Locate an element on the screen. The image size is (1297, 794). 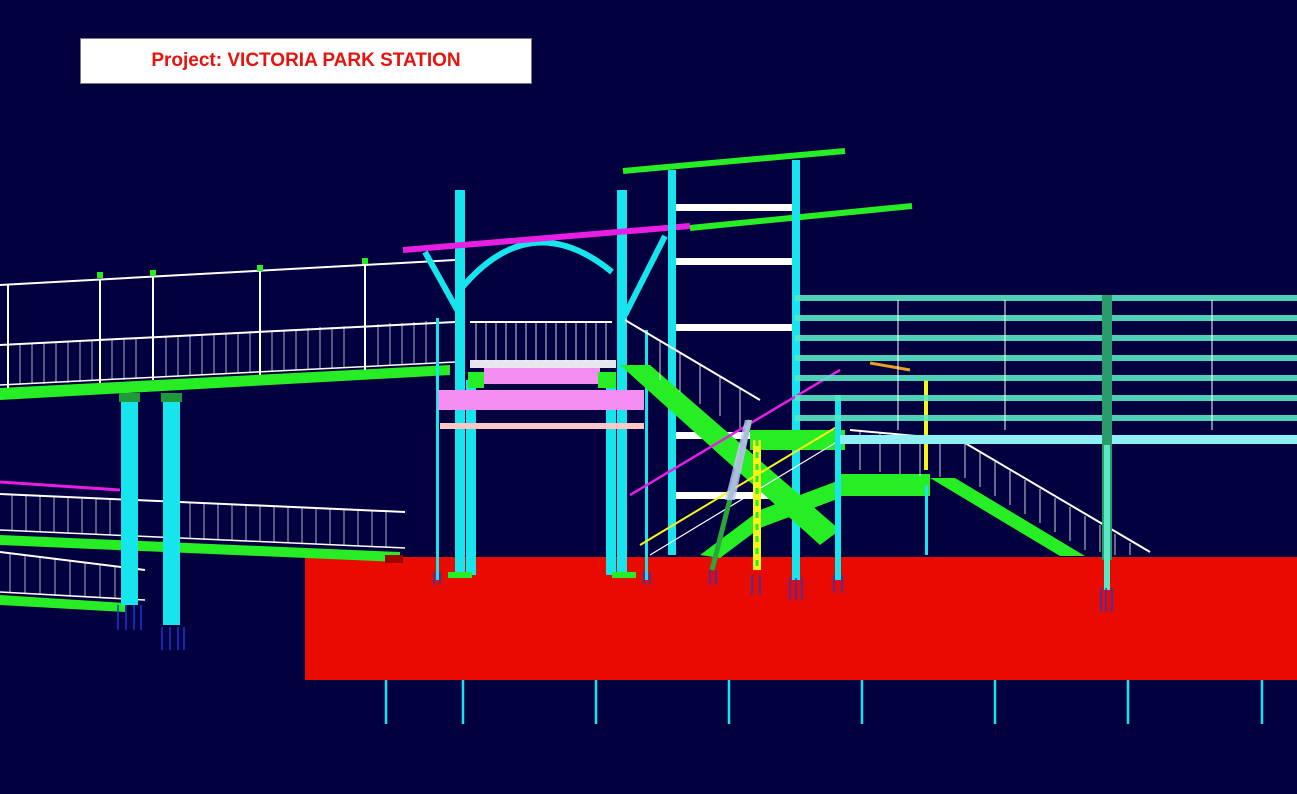
project-title-panel: Project: VICTORIA PARK STATION is located at coordinates (306, 61).